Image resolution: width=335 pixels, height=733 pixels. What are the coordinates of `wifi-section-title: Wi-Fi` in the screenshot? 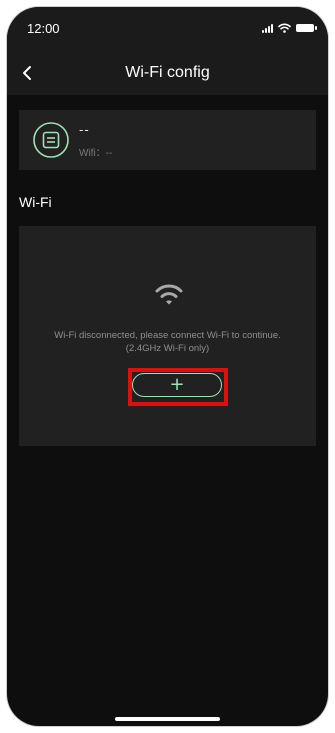 It's located at (35, 202).